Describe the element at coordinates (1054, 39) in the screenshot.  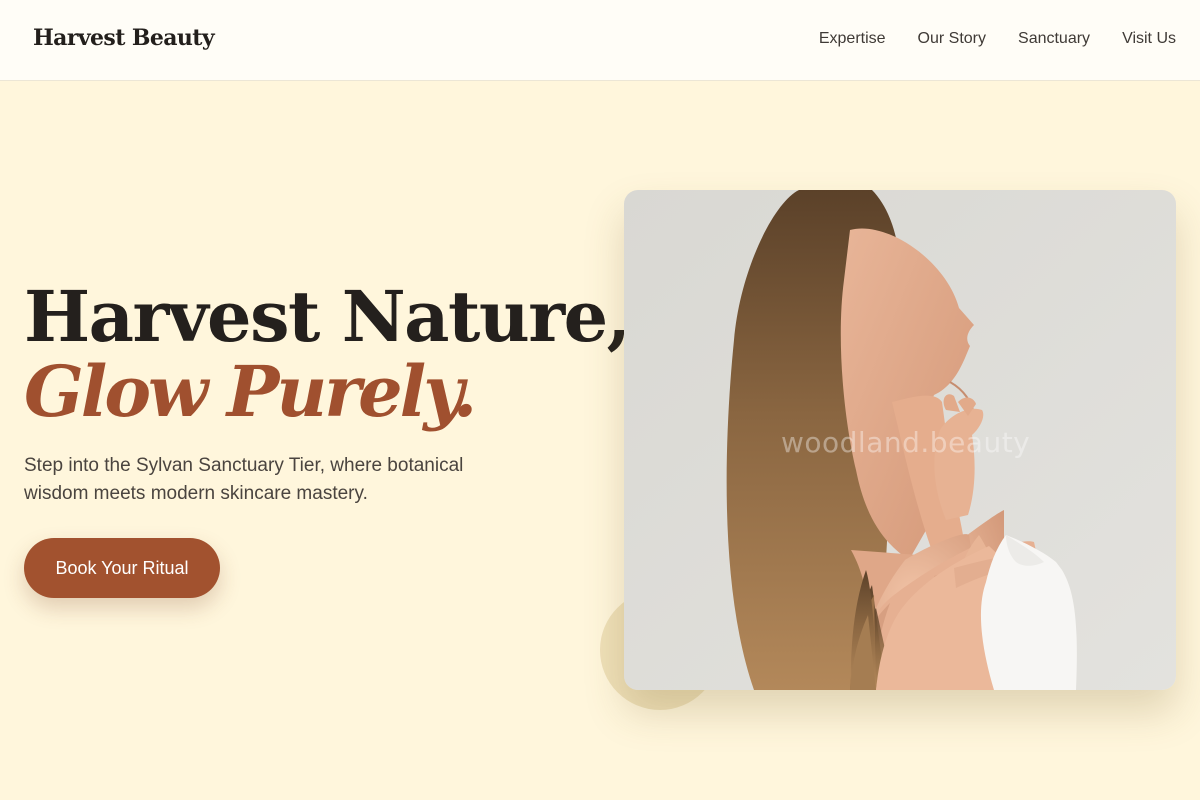
I see `nav-link-sanctuary: Sanctuary` at that location.